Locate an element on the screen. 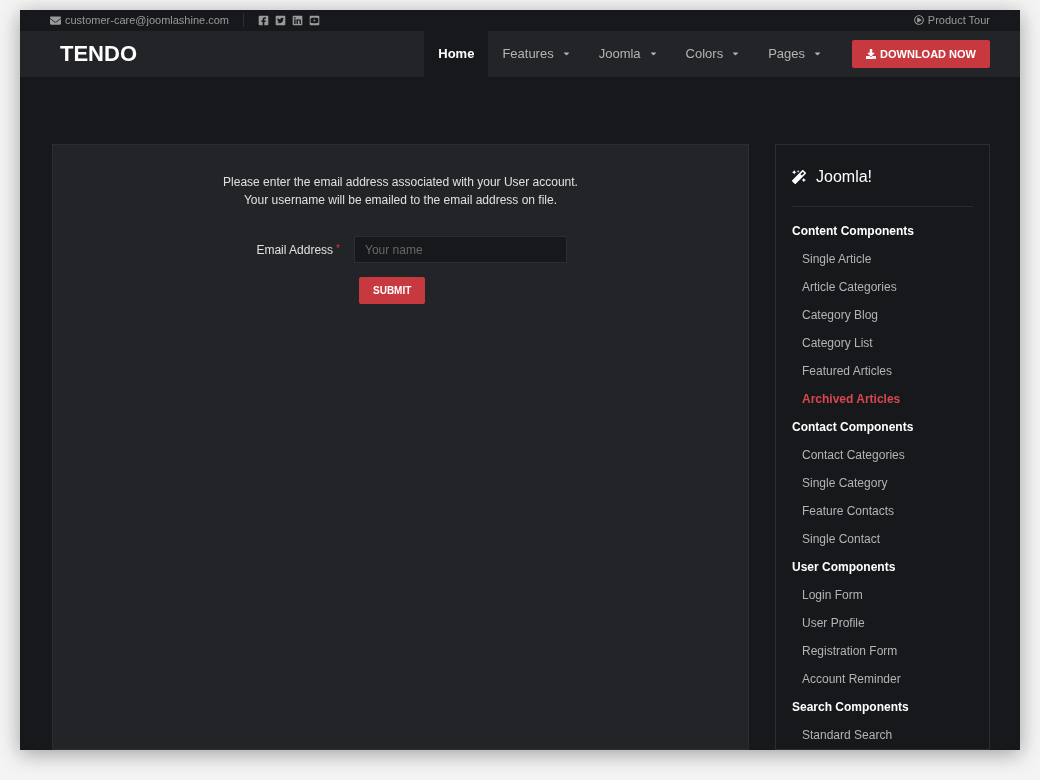 This screenshot has width=1040, height=780. menu-item: Standard Search is located at coordinates (847, 735).